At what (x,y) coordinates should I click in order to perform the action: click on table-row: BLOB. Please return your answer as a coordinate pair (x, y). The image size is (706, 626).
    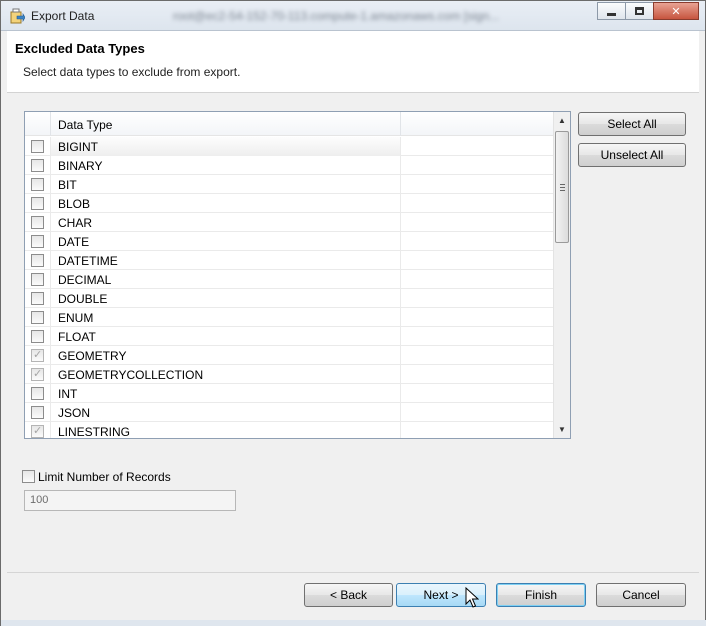
    Looking at the image, I should click on (289, 203).